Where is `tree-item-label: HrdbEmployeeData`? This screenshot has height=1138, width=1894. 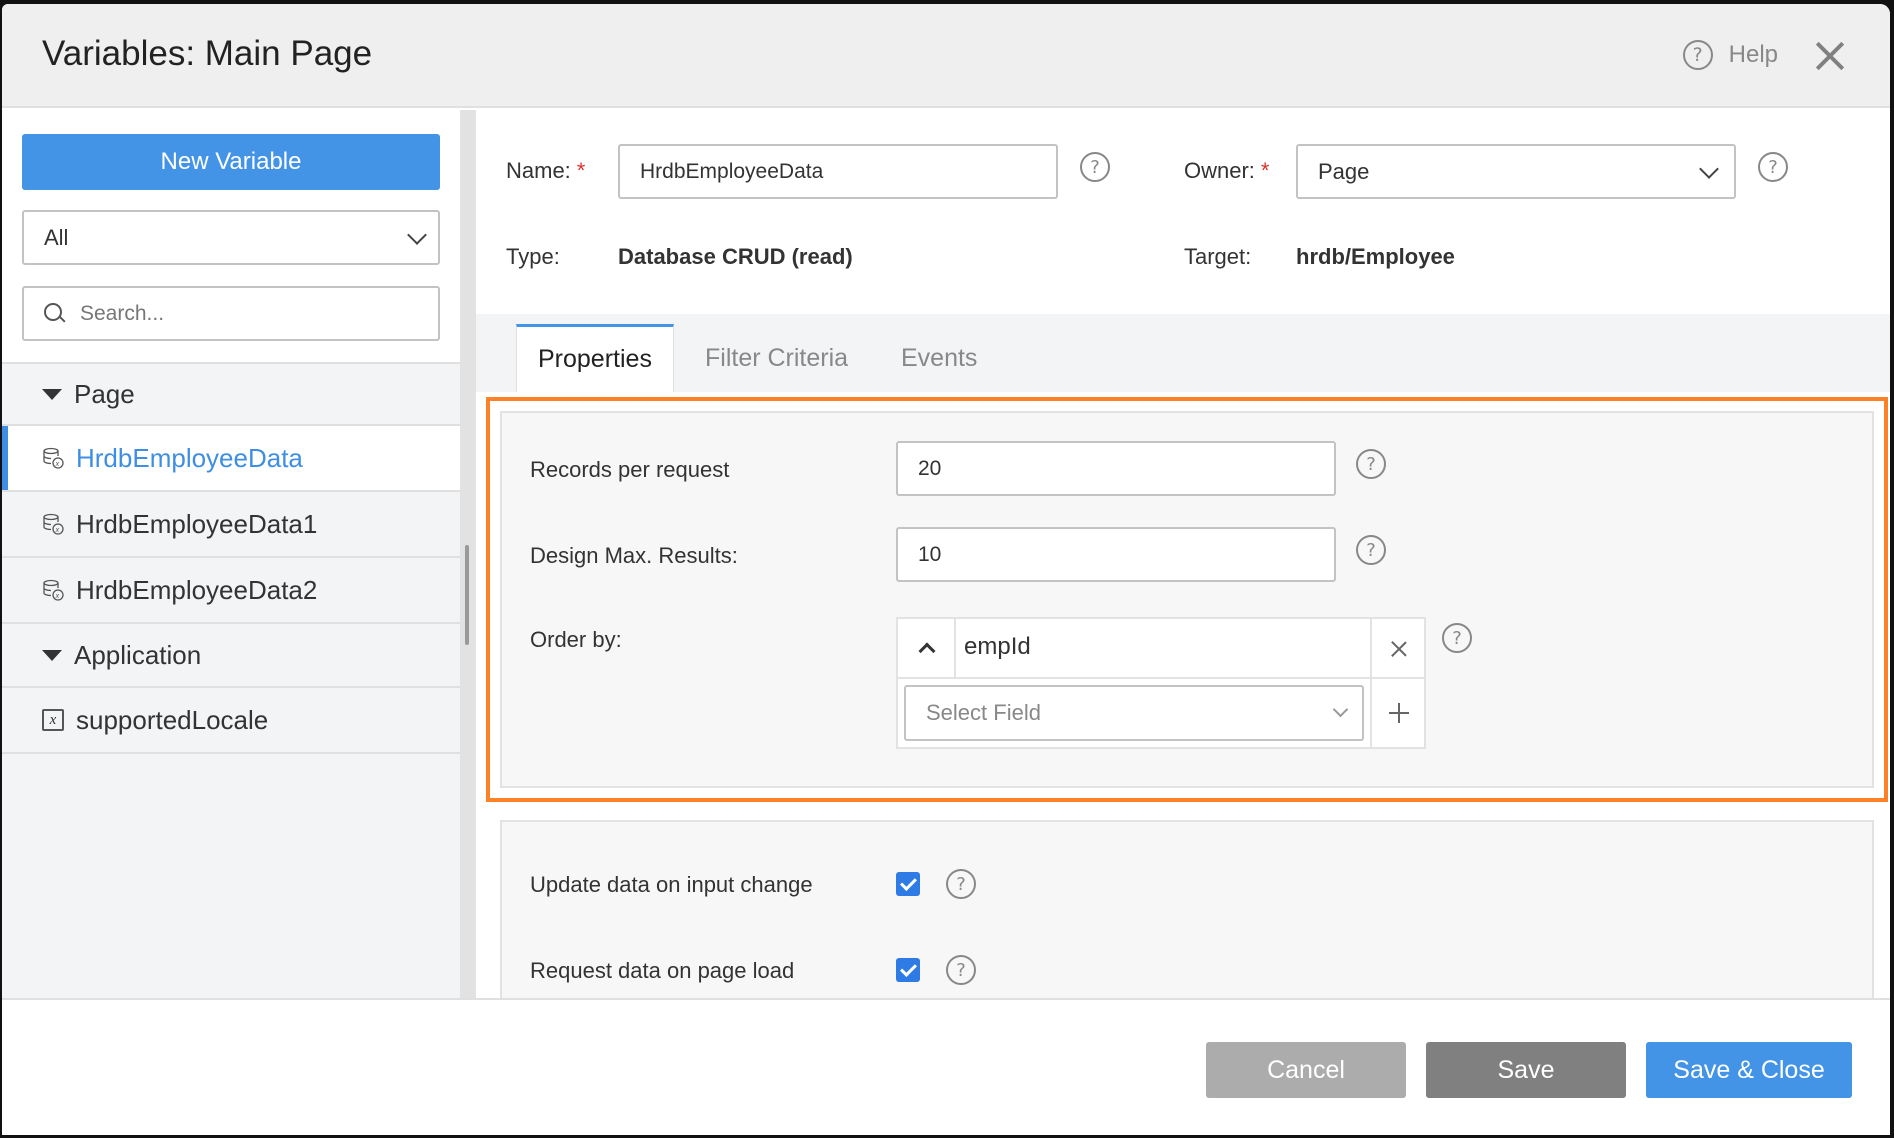
tree-item-label: HrdbEmployeeData is located at coordinates (189, 457).